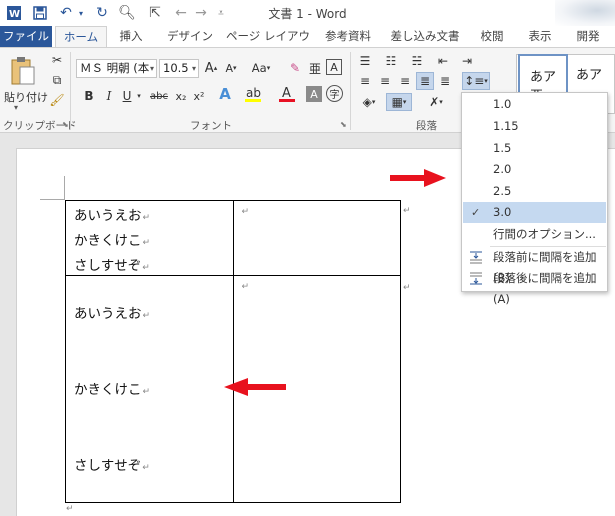 This screenshot has width=615, height=516. What do you see at coordinates (295, 68) in the screenshot?
I see `clear-formatting-icon: ✎` at bounding box center [295, 68].